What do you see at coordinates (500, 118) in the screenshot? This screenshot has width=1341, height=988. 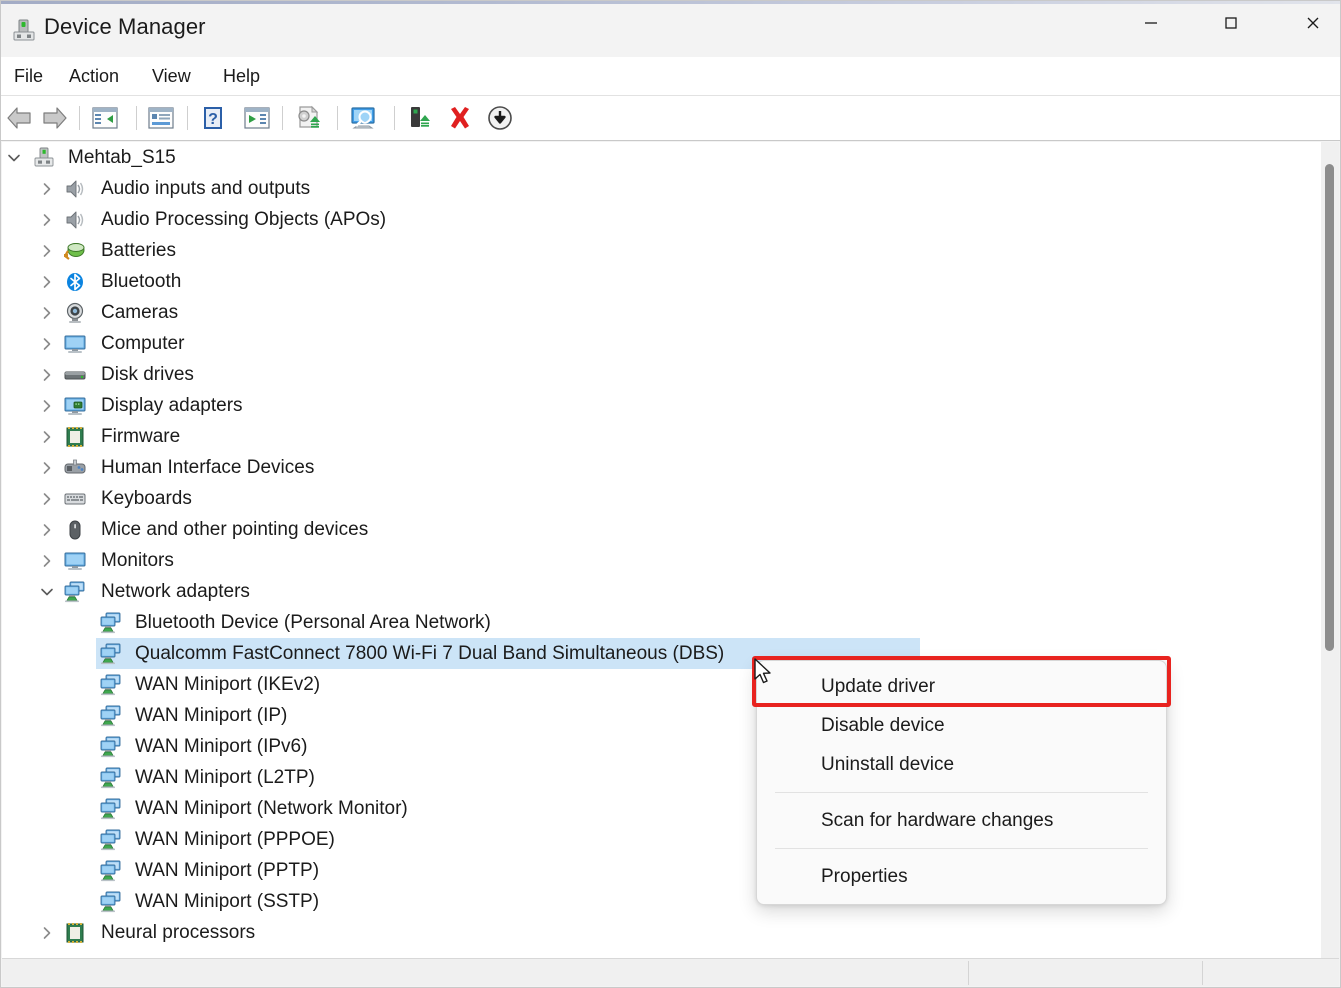 I see `disable-device-icon` at bounding box center [500, 118].